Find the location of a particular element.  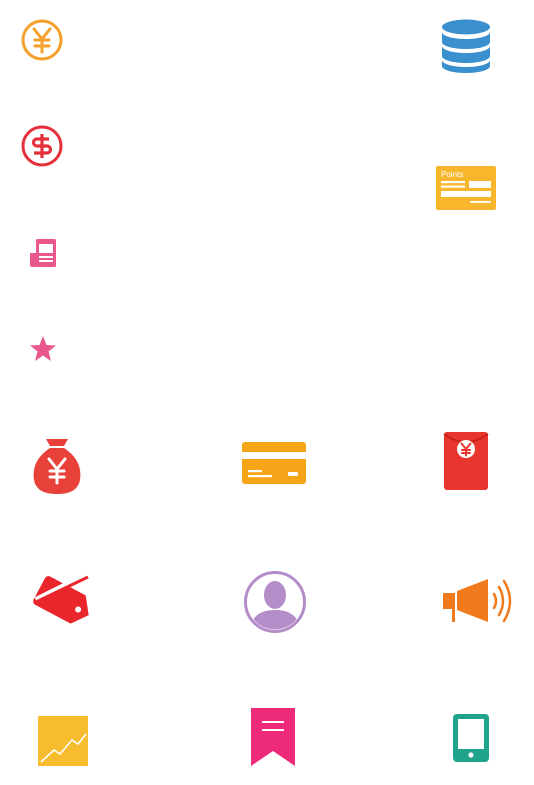

star-icon is located at coordinates (43, 348).